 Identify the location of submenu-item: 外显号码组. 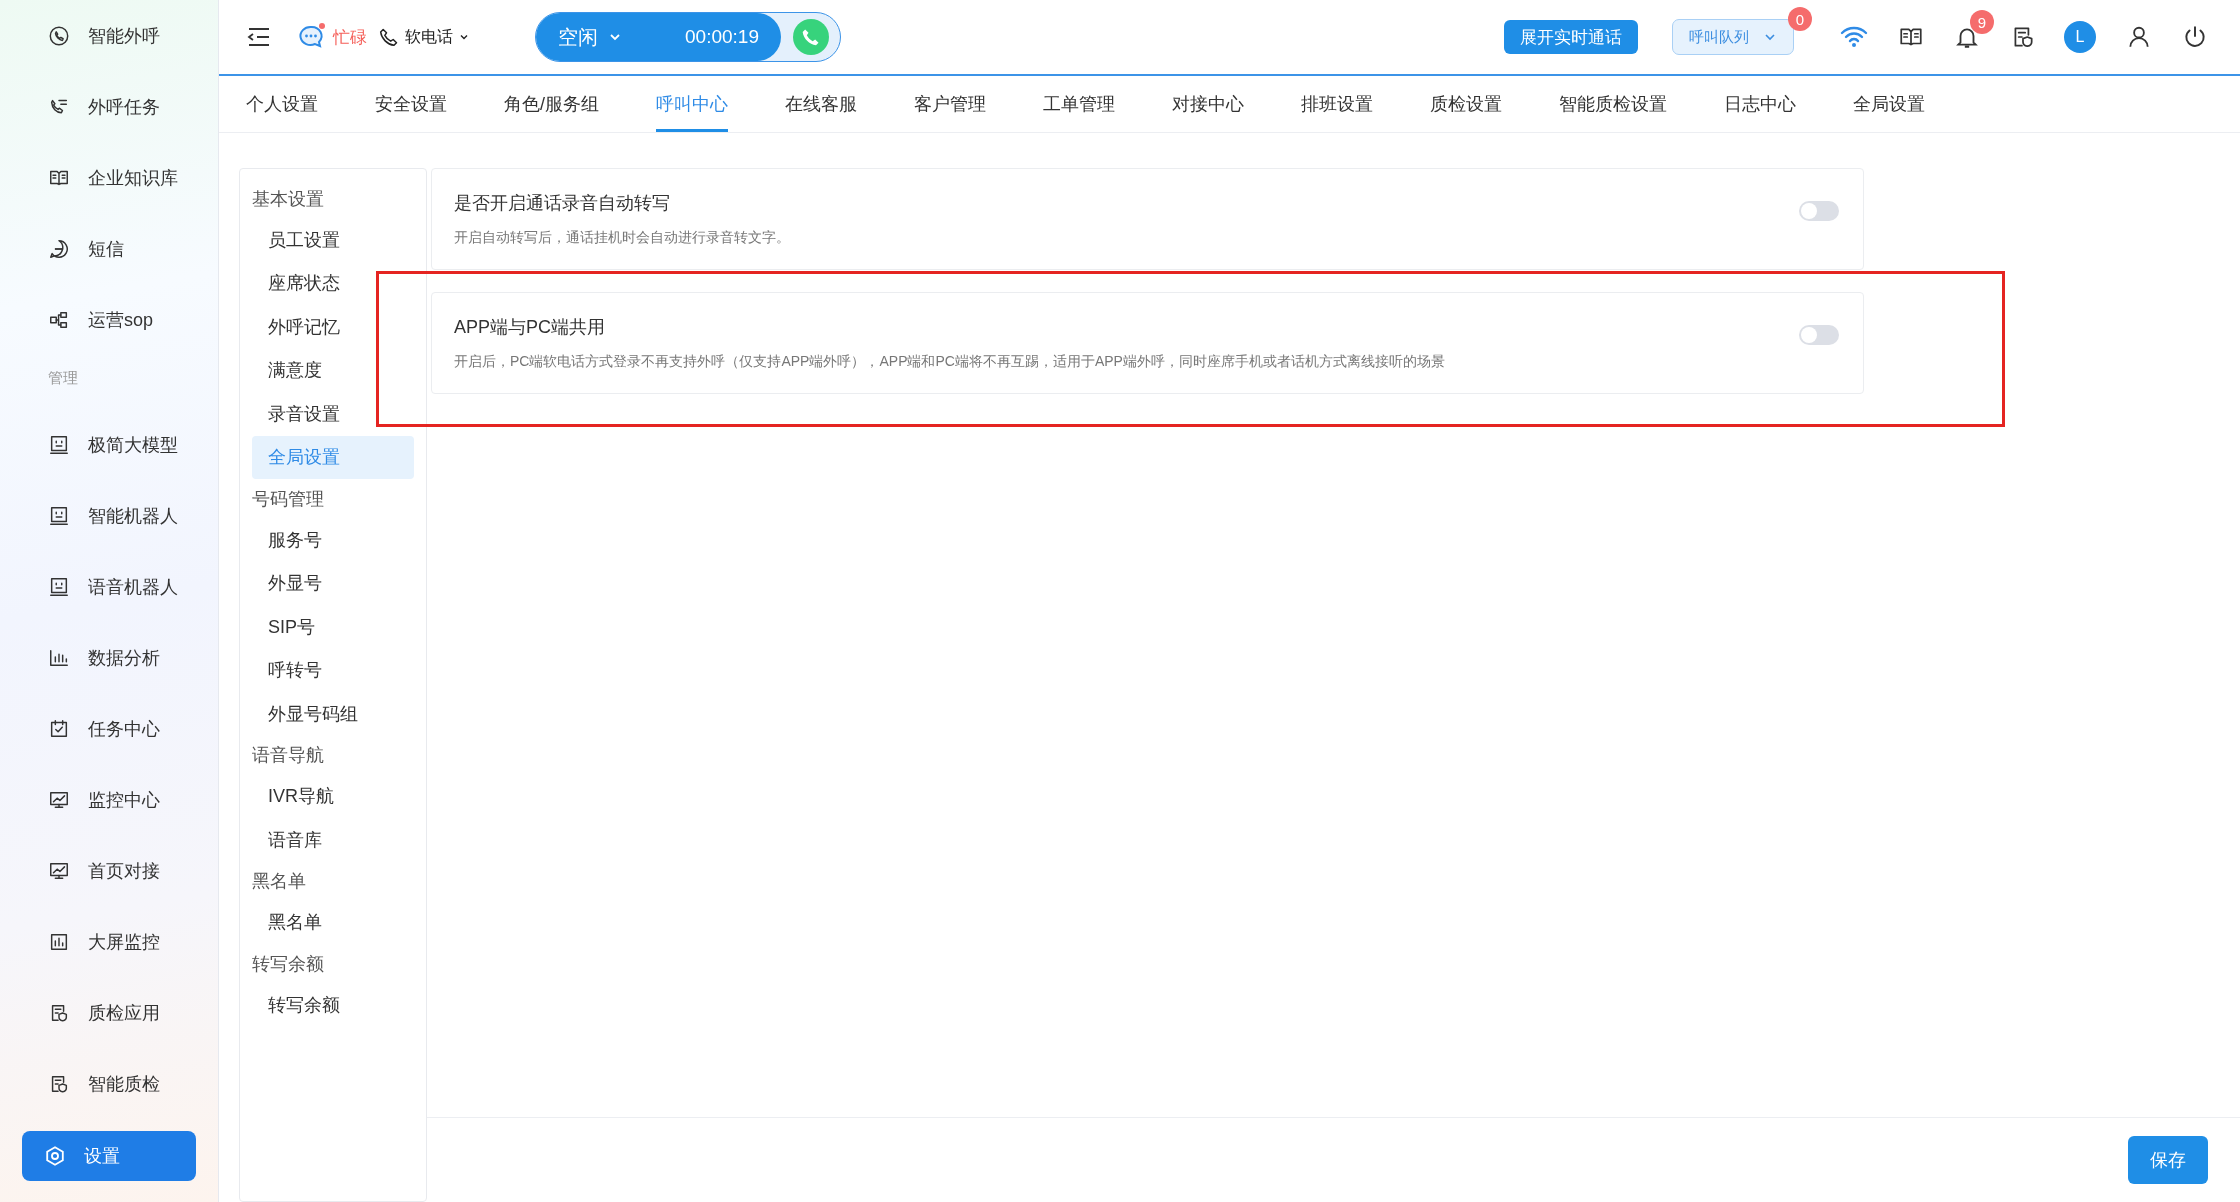
(333, 714).